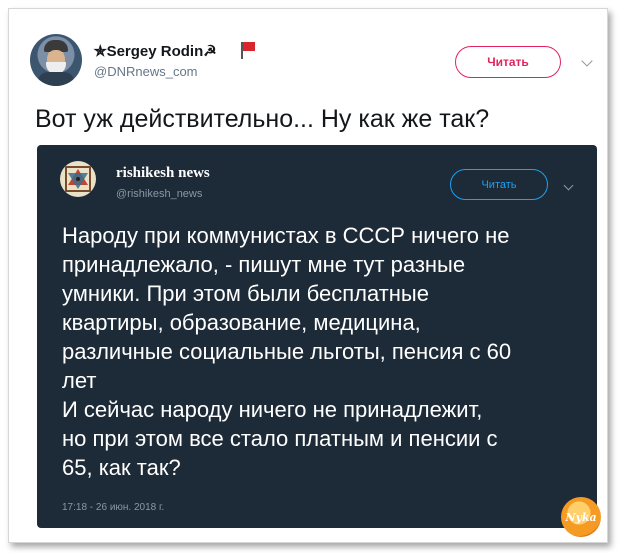  I want to click on quoted-text-line: различные социальные льготы, пенсия с 60, so click(287, 351).